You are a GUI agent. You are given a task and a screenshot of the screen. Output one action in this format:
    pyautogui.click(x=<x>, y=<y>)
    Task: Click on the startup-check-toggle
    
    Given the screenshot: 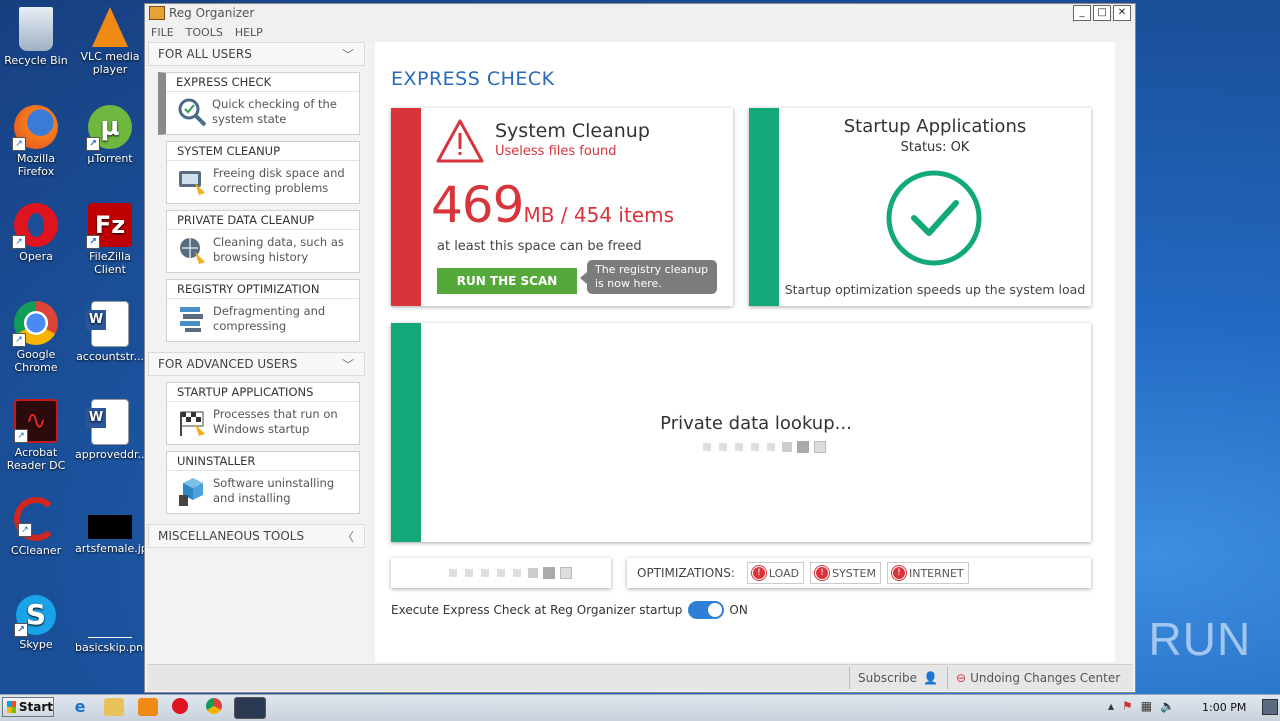 What is the action you would take?
    pyautogui.click(x=706, y=610)
    